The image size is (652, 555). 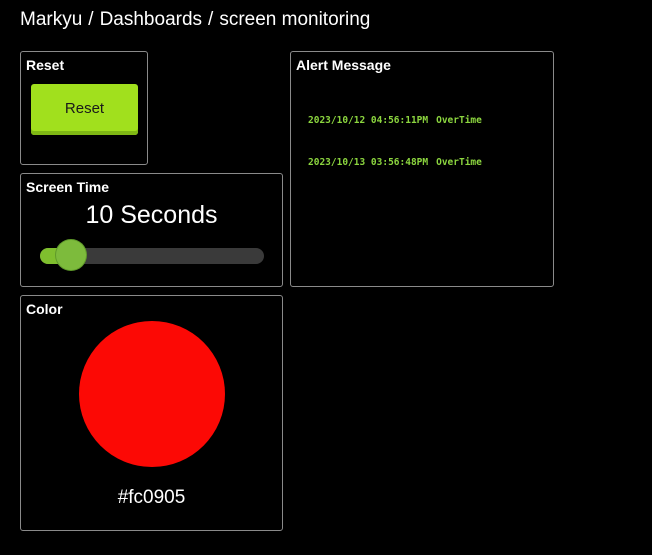 What do you see at coordinates (151, 19) in the screenshot?
I see `breadcrumb-section: Dashboards` at bounding box center [151, 19].